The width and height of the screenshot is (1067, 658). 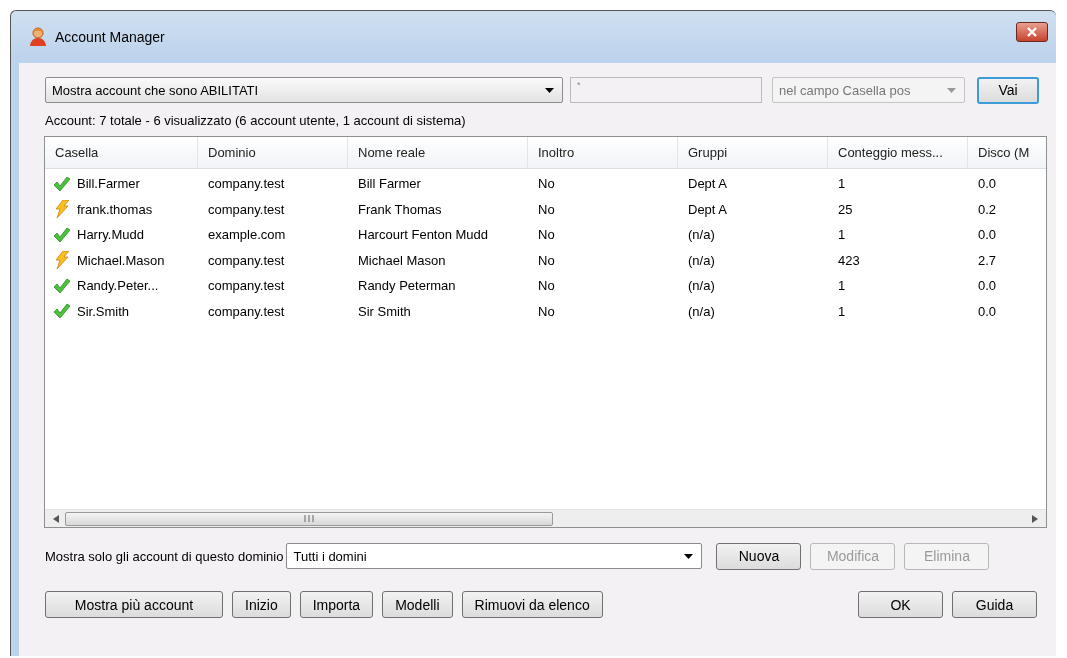 I want to click on scrollbar-thumb, so click(x=309, y=518).